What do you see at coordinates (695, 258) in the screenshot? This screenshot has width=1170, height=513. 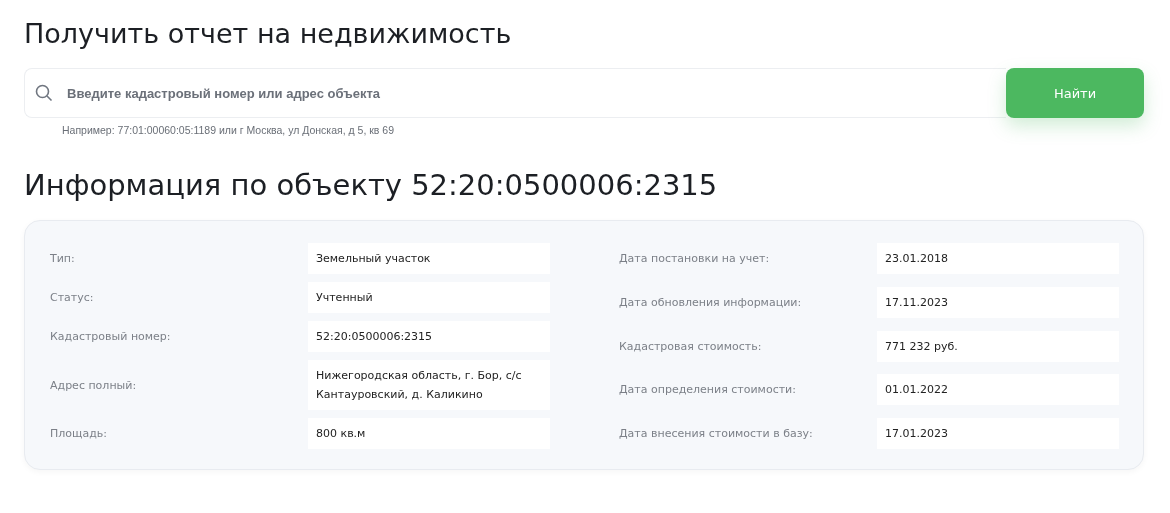 I see `field-label: Дата постановки на учет:` at bounding box center [695, 258].